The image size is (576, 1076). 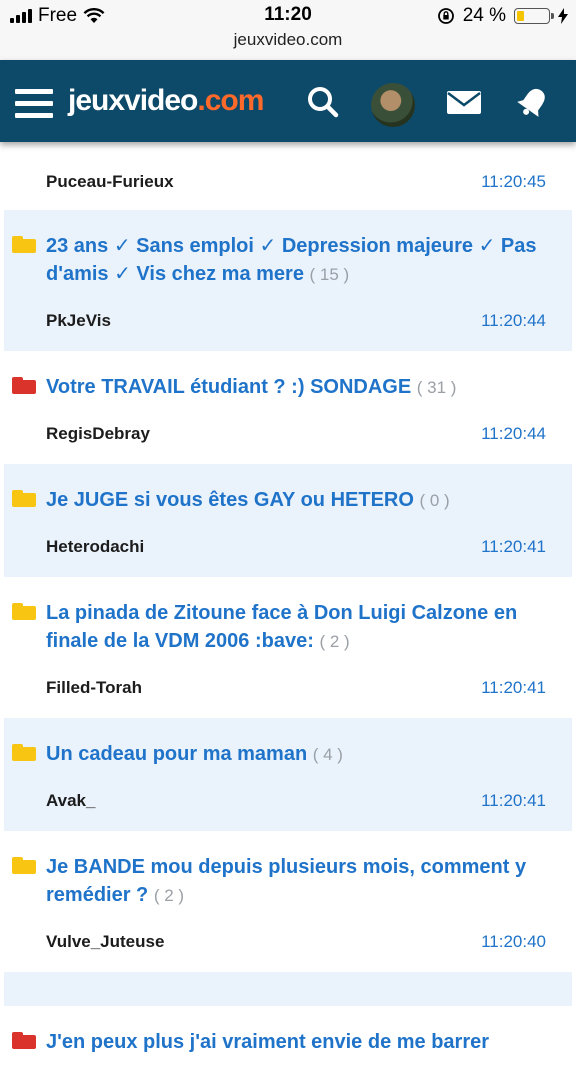 What do you see at coordinates (95, 547) in the screenshot?
I see `topic-author: Heterodachi` at bounding box center [95, 547].